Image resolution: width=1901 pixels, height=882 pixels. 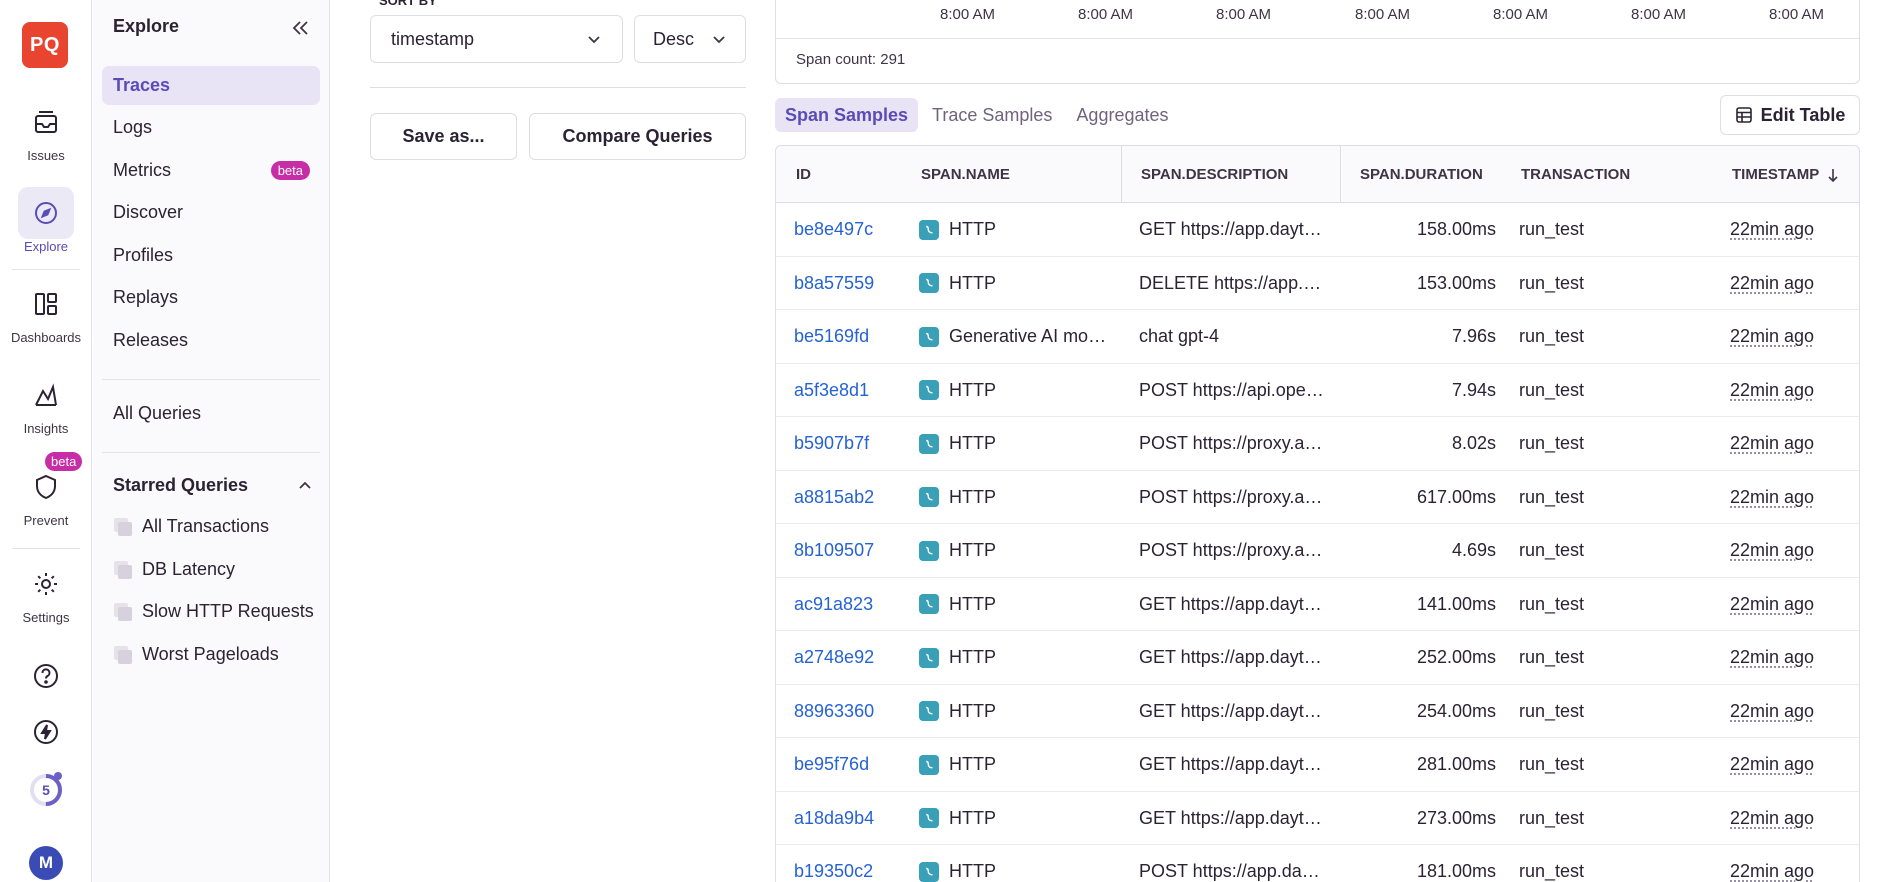 What do you see at coordinates (46, 591) in the screenshot?
I see `rail-item-settings: Settings` at bounding box center [46, 591].